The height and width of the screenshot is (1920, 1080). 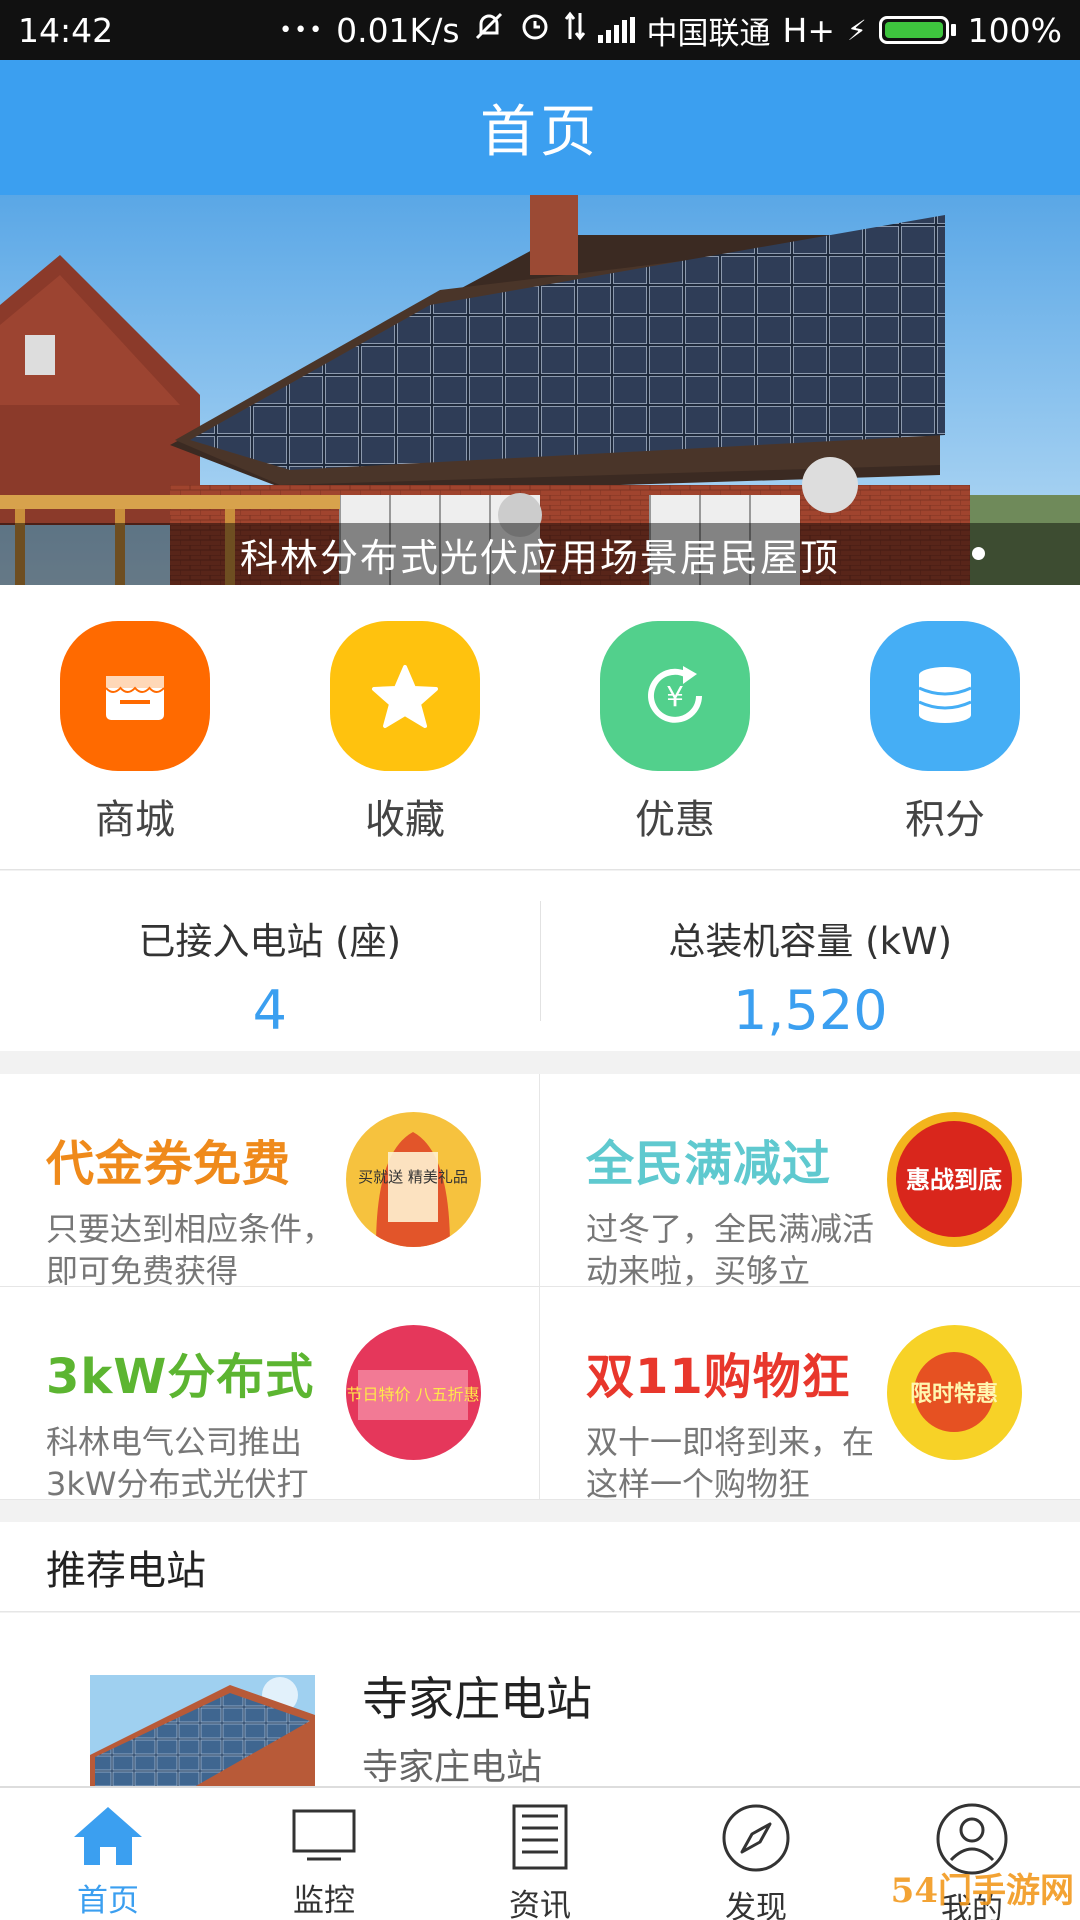 What do you see at coordinates (324, 1834) in the screenshot?
I see `monitor-icon` at bounding box center [324, 1834].